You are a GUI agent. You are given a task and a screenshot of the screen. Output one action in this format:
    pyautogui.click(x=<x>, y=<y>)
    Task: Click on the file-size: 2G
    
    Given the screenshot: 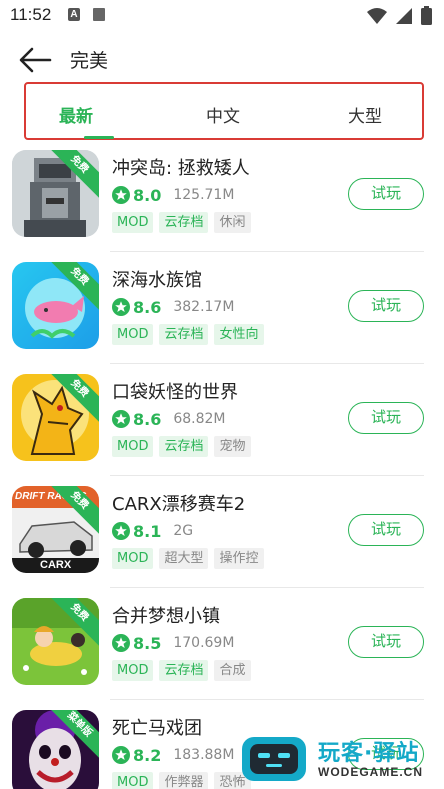 What is the action you would take?
    pyautogui.click(x=183, y=531)
    